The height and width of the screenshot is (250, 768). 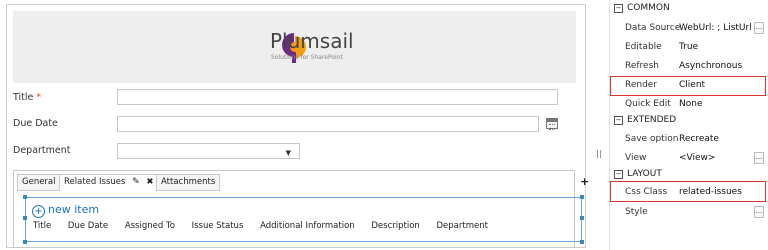 I want to click on add-tab-icon: +, so click(x=584, y=181).